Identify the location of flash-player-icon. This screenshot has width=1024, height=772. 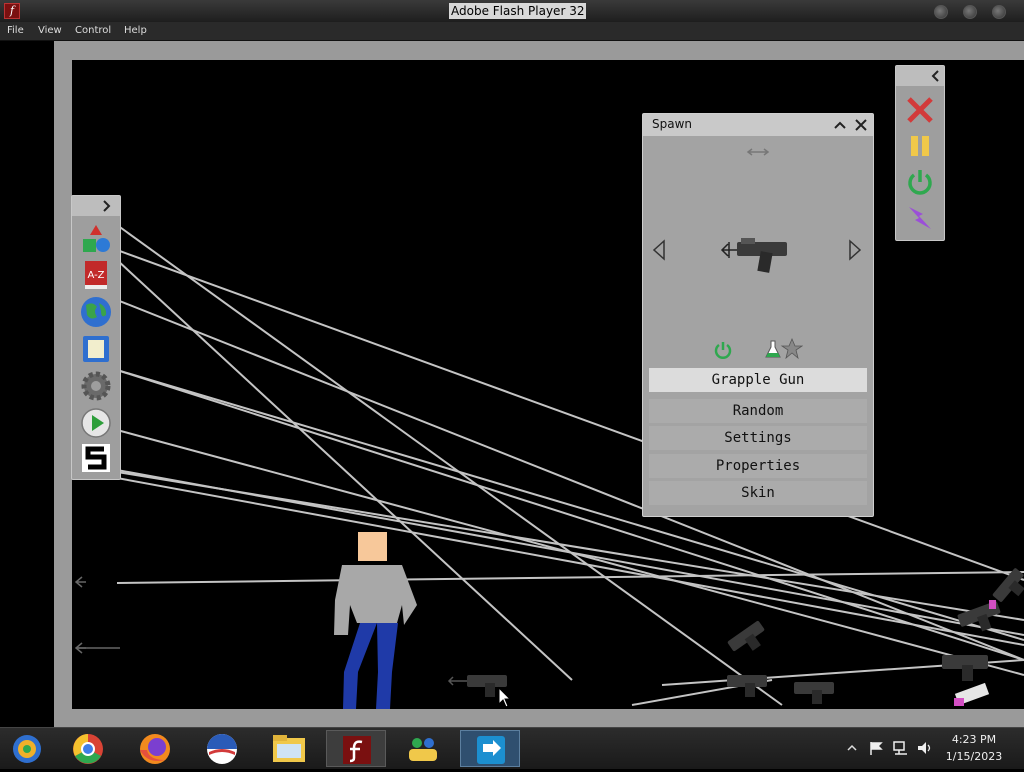
(357, 750).